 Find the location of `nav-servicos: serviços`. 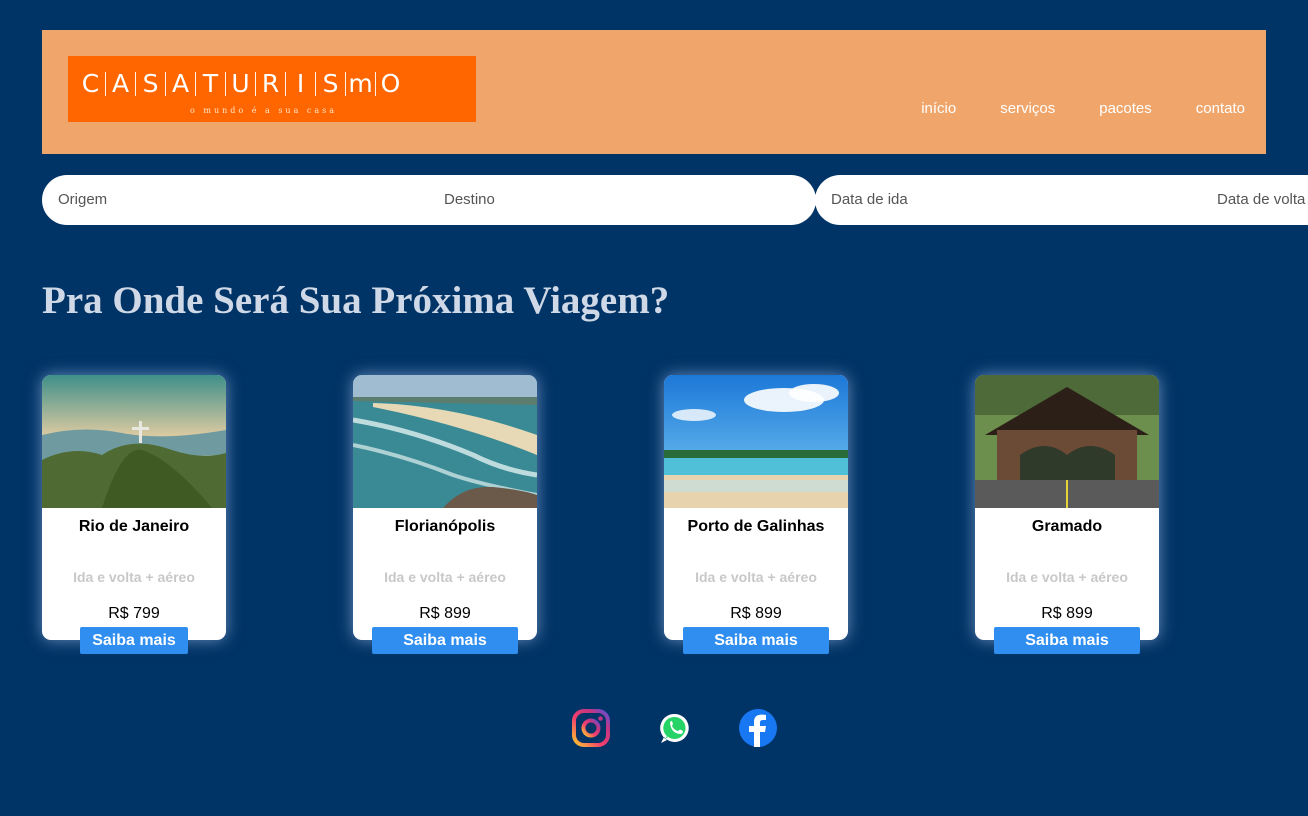

nav-servicos: serviços is located at coordinates (1027, 108).